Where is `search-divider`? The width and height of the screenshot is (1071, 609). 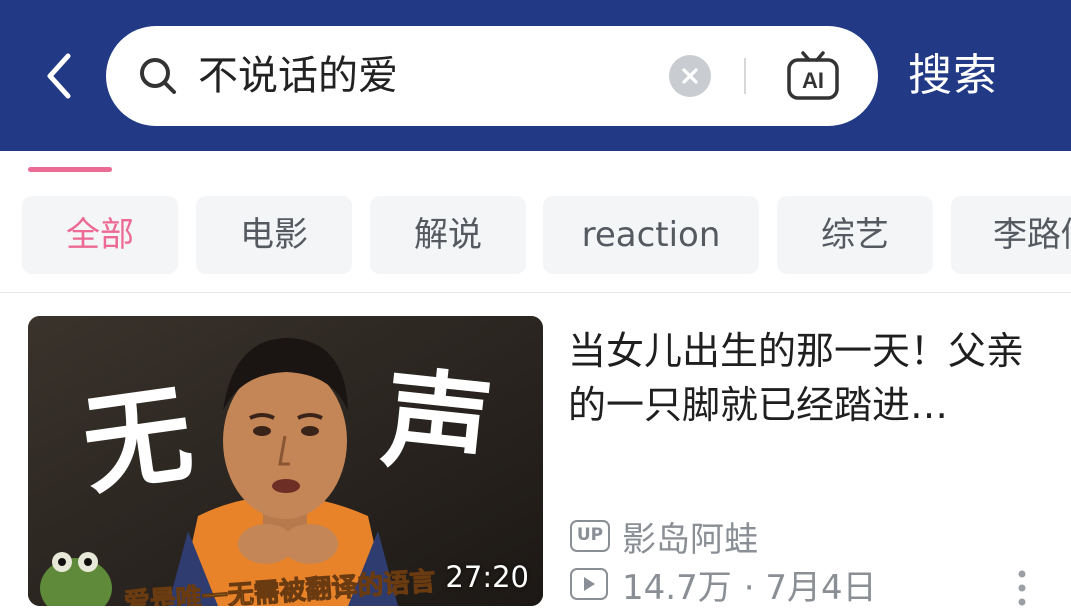
search-divider is located at coordinates (745, 76).